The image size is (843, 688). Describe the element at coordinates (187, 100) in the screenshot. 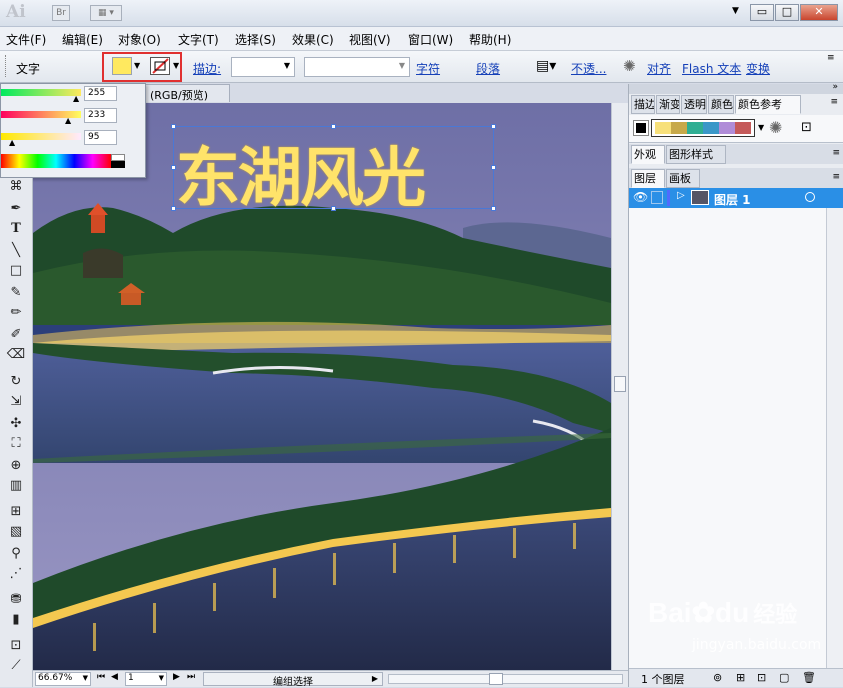

I see `document-tab: (RGB/预览) ✕` at that location.